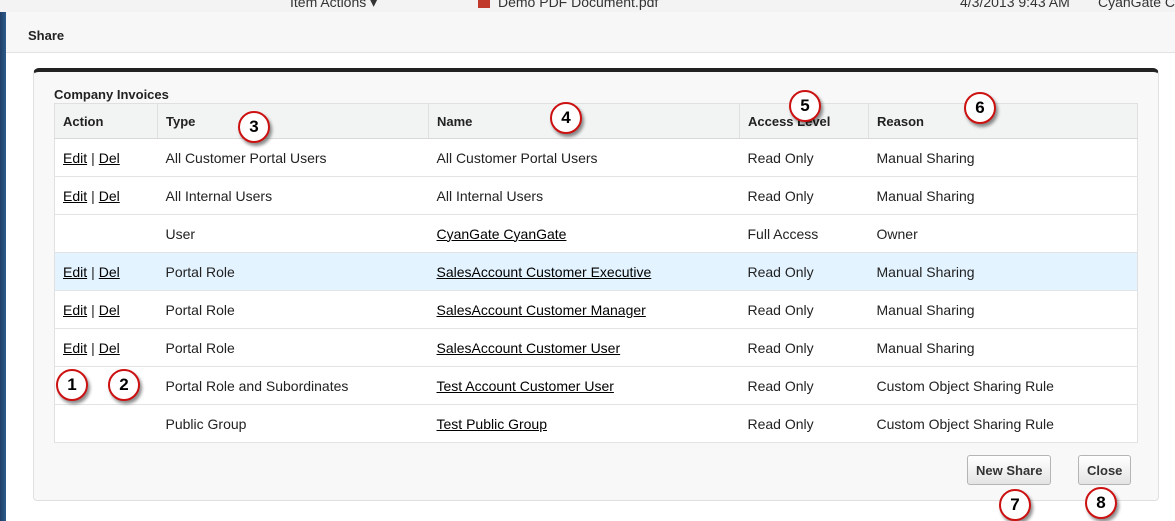 The height and width of the screenshot is (521, 1175). What do you see at coordinates (492, 424) in the screenshot?
I see `name-link: Test Public Group` at bounding box center [492, 424].